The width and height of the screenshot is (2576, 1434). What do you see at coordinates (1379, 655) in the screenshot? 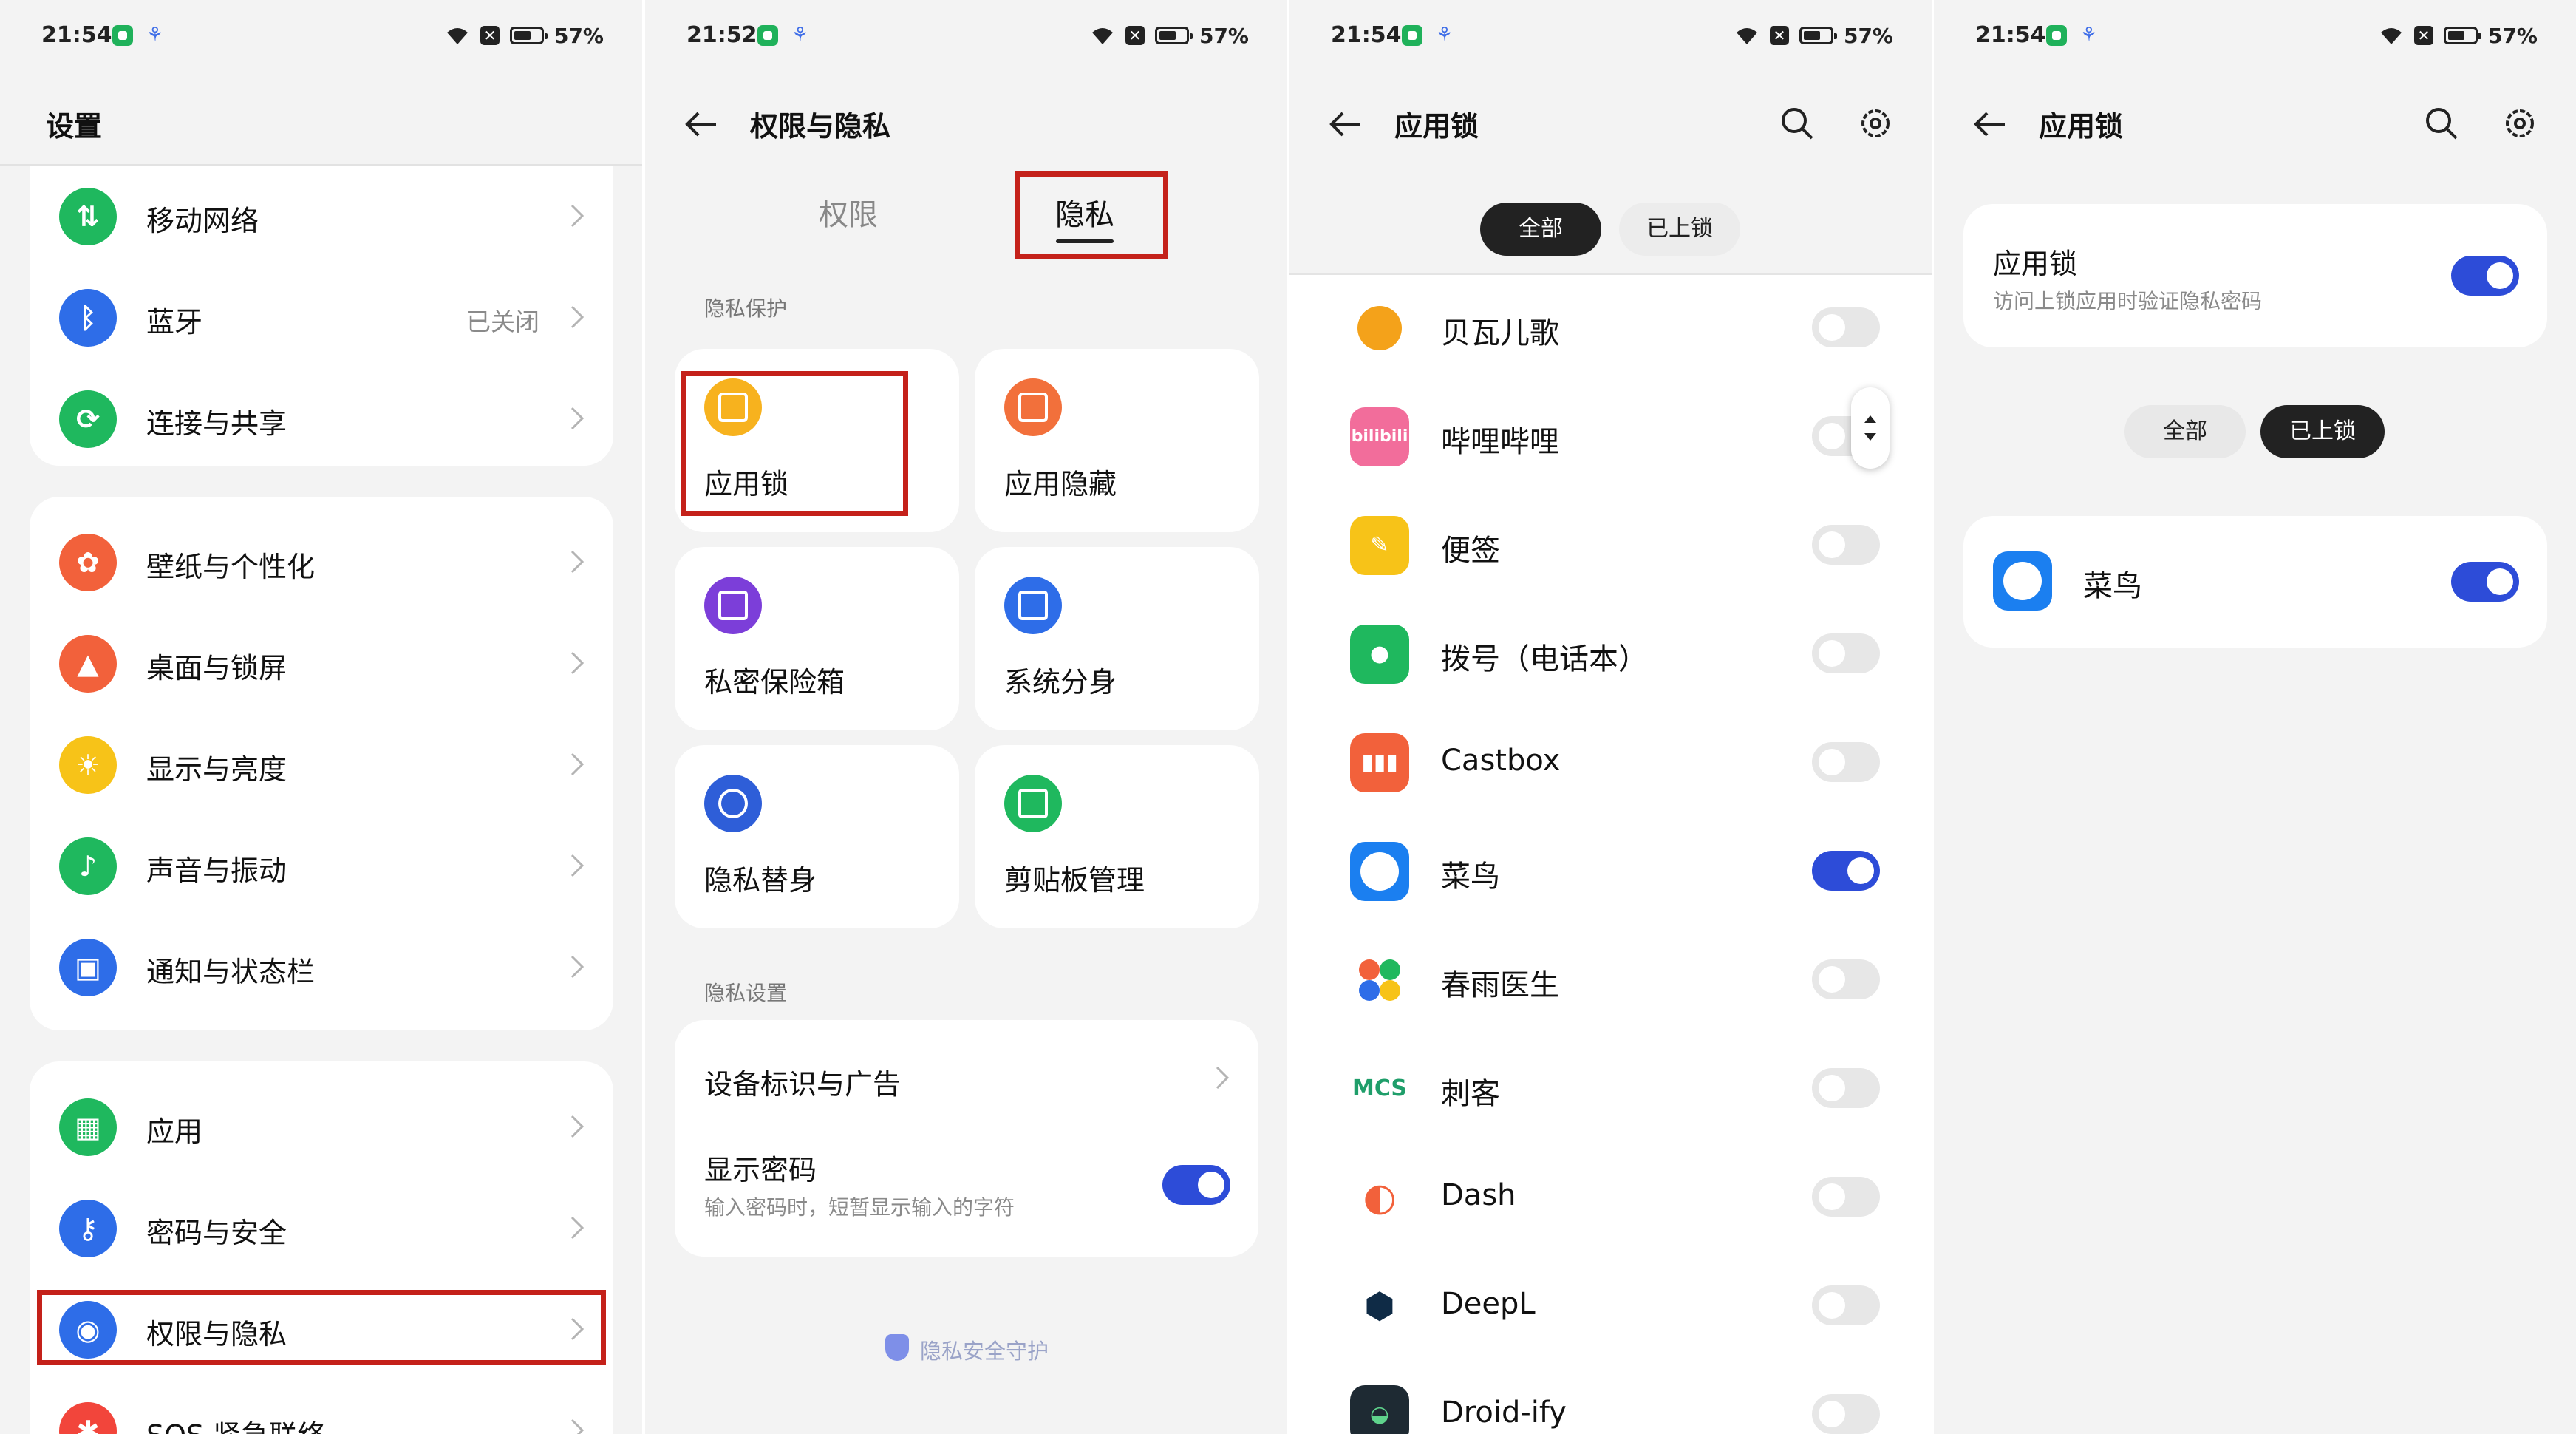
I see `dialer-app-icon: ●` at bounding box center [1379, 655].